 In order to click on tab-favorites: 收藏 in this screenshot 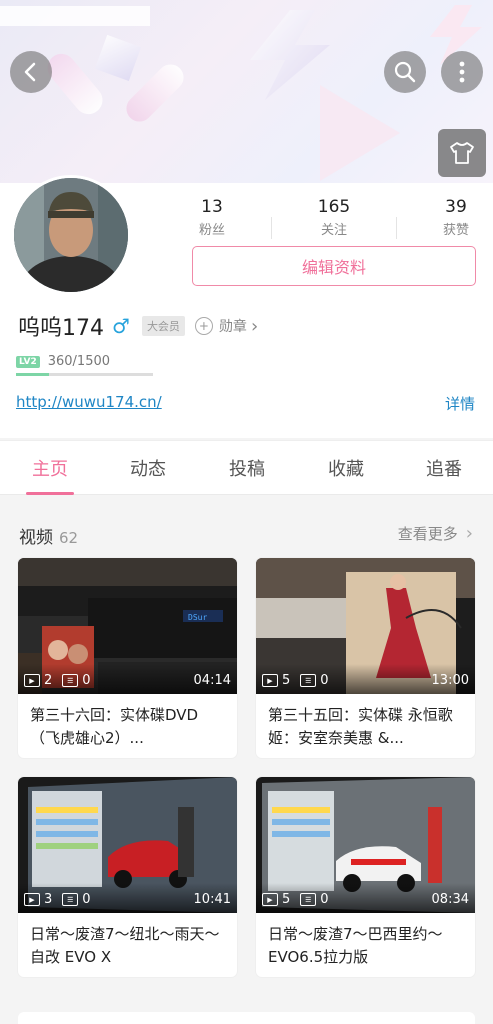, I will do `click(346, 468)`.